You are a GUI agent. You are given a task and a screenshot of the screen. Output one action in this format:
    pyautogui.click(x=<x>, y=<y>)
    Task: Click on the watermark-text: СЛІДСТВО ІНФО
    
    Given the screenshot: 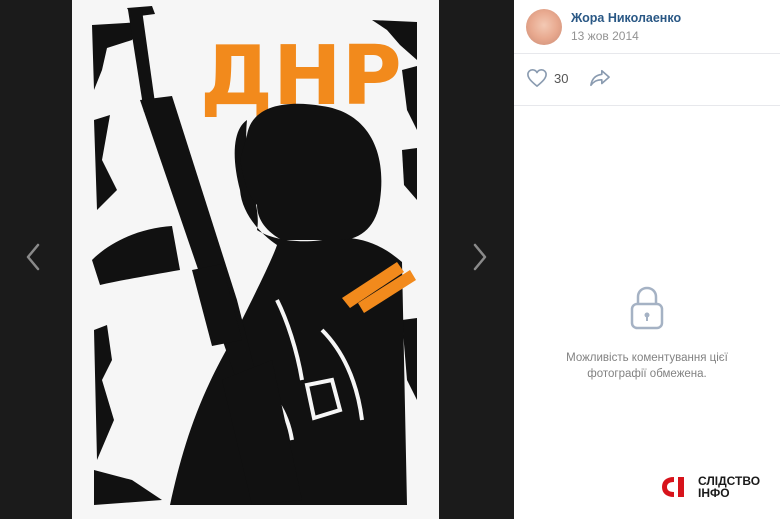 What is the action you would take?
    pyautogui.click(x=729, y=487)
    